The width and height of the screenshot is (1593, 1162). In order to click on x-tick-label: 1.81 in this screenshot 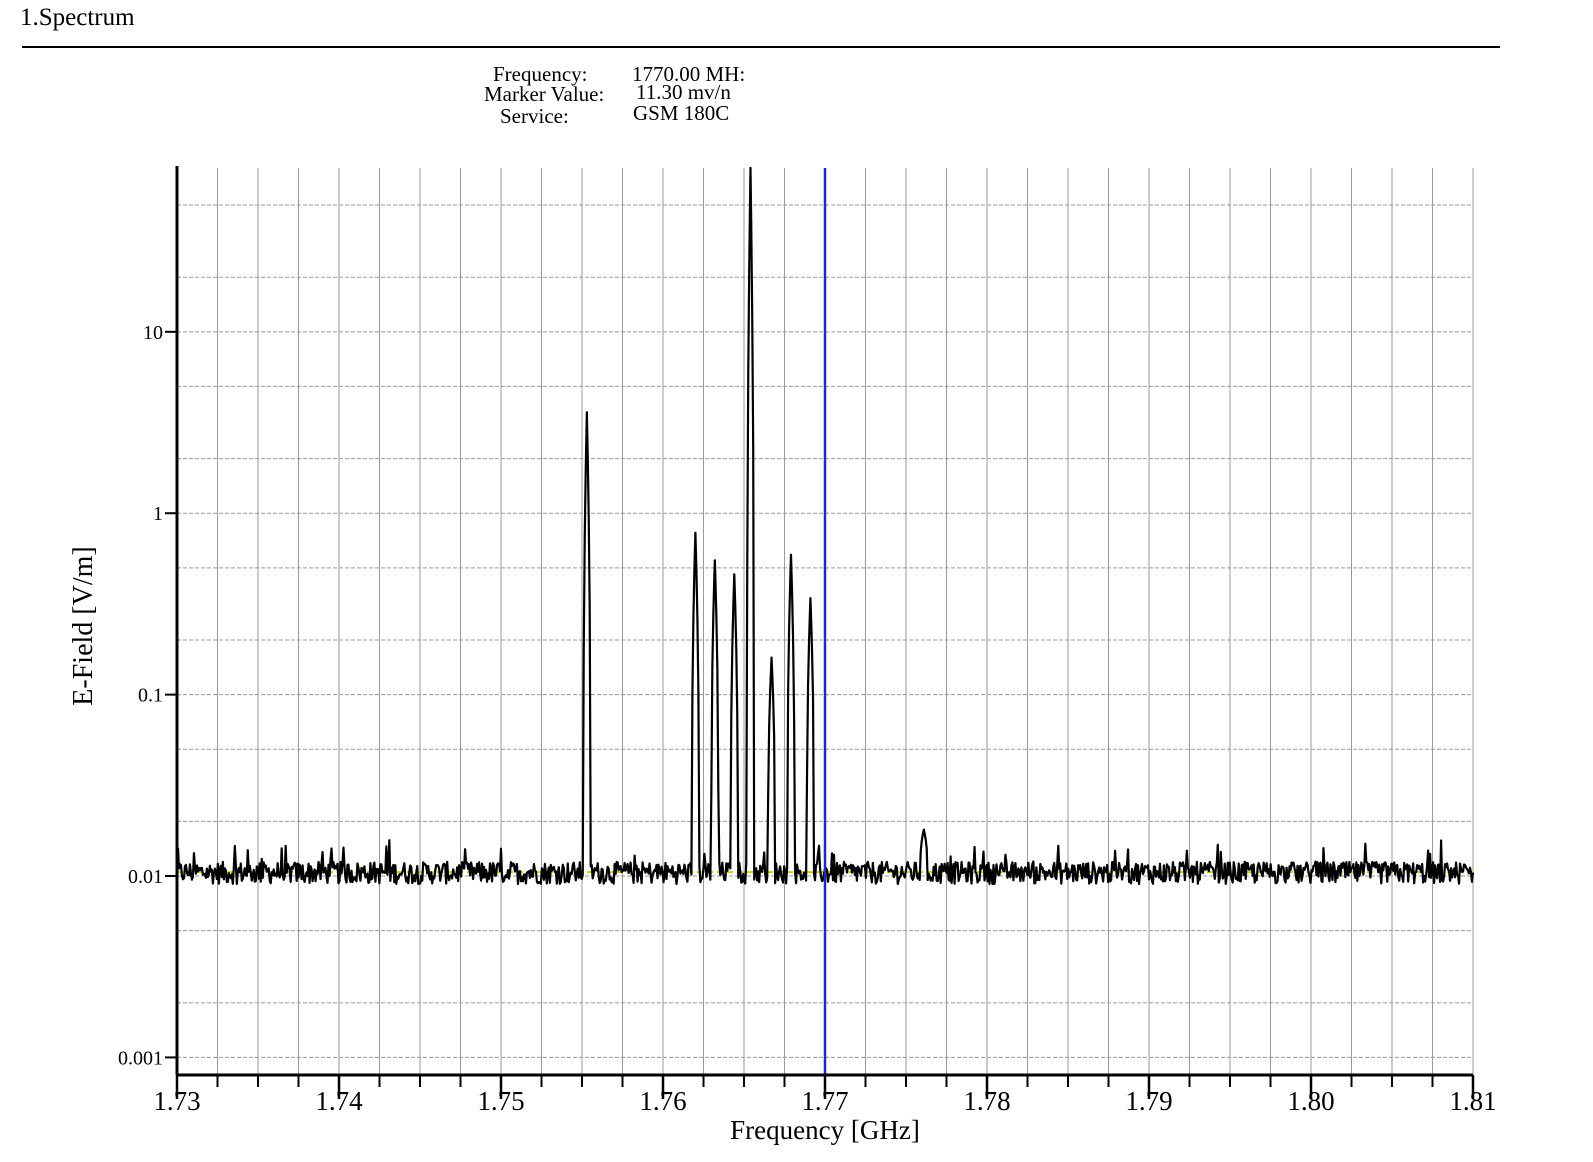, I will do `click(1472, 1101)`.